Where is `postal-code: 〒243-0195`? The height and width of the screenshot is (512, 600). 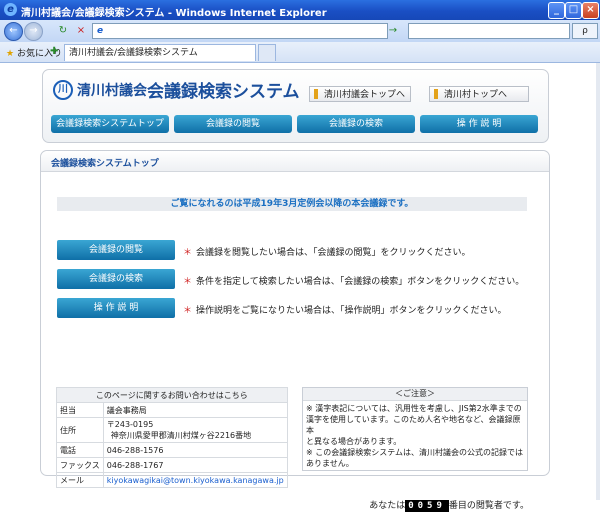
postal-code: 〒243-0195 is located at coordinates (130, 424).